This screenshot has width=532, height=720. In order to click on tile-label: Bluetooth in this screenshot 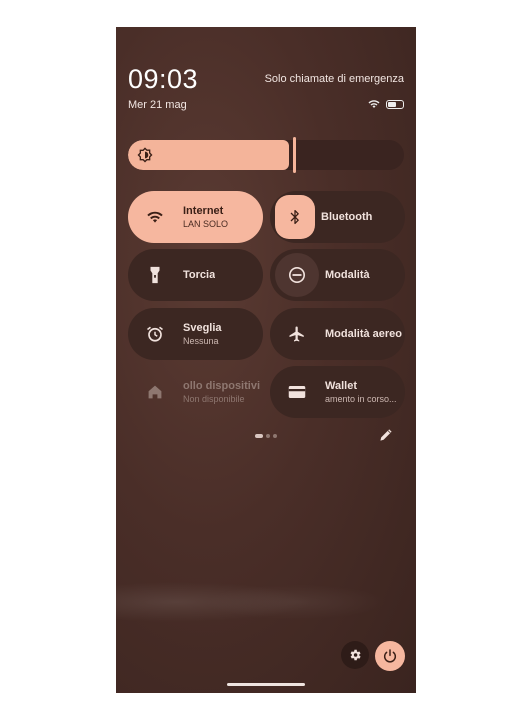, I will do `click(347, 217)`.